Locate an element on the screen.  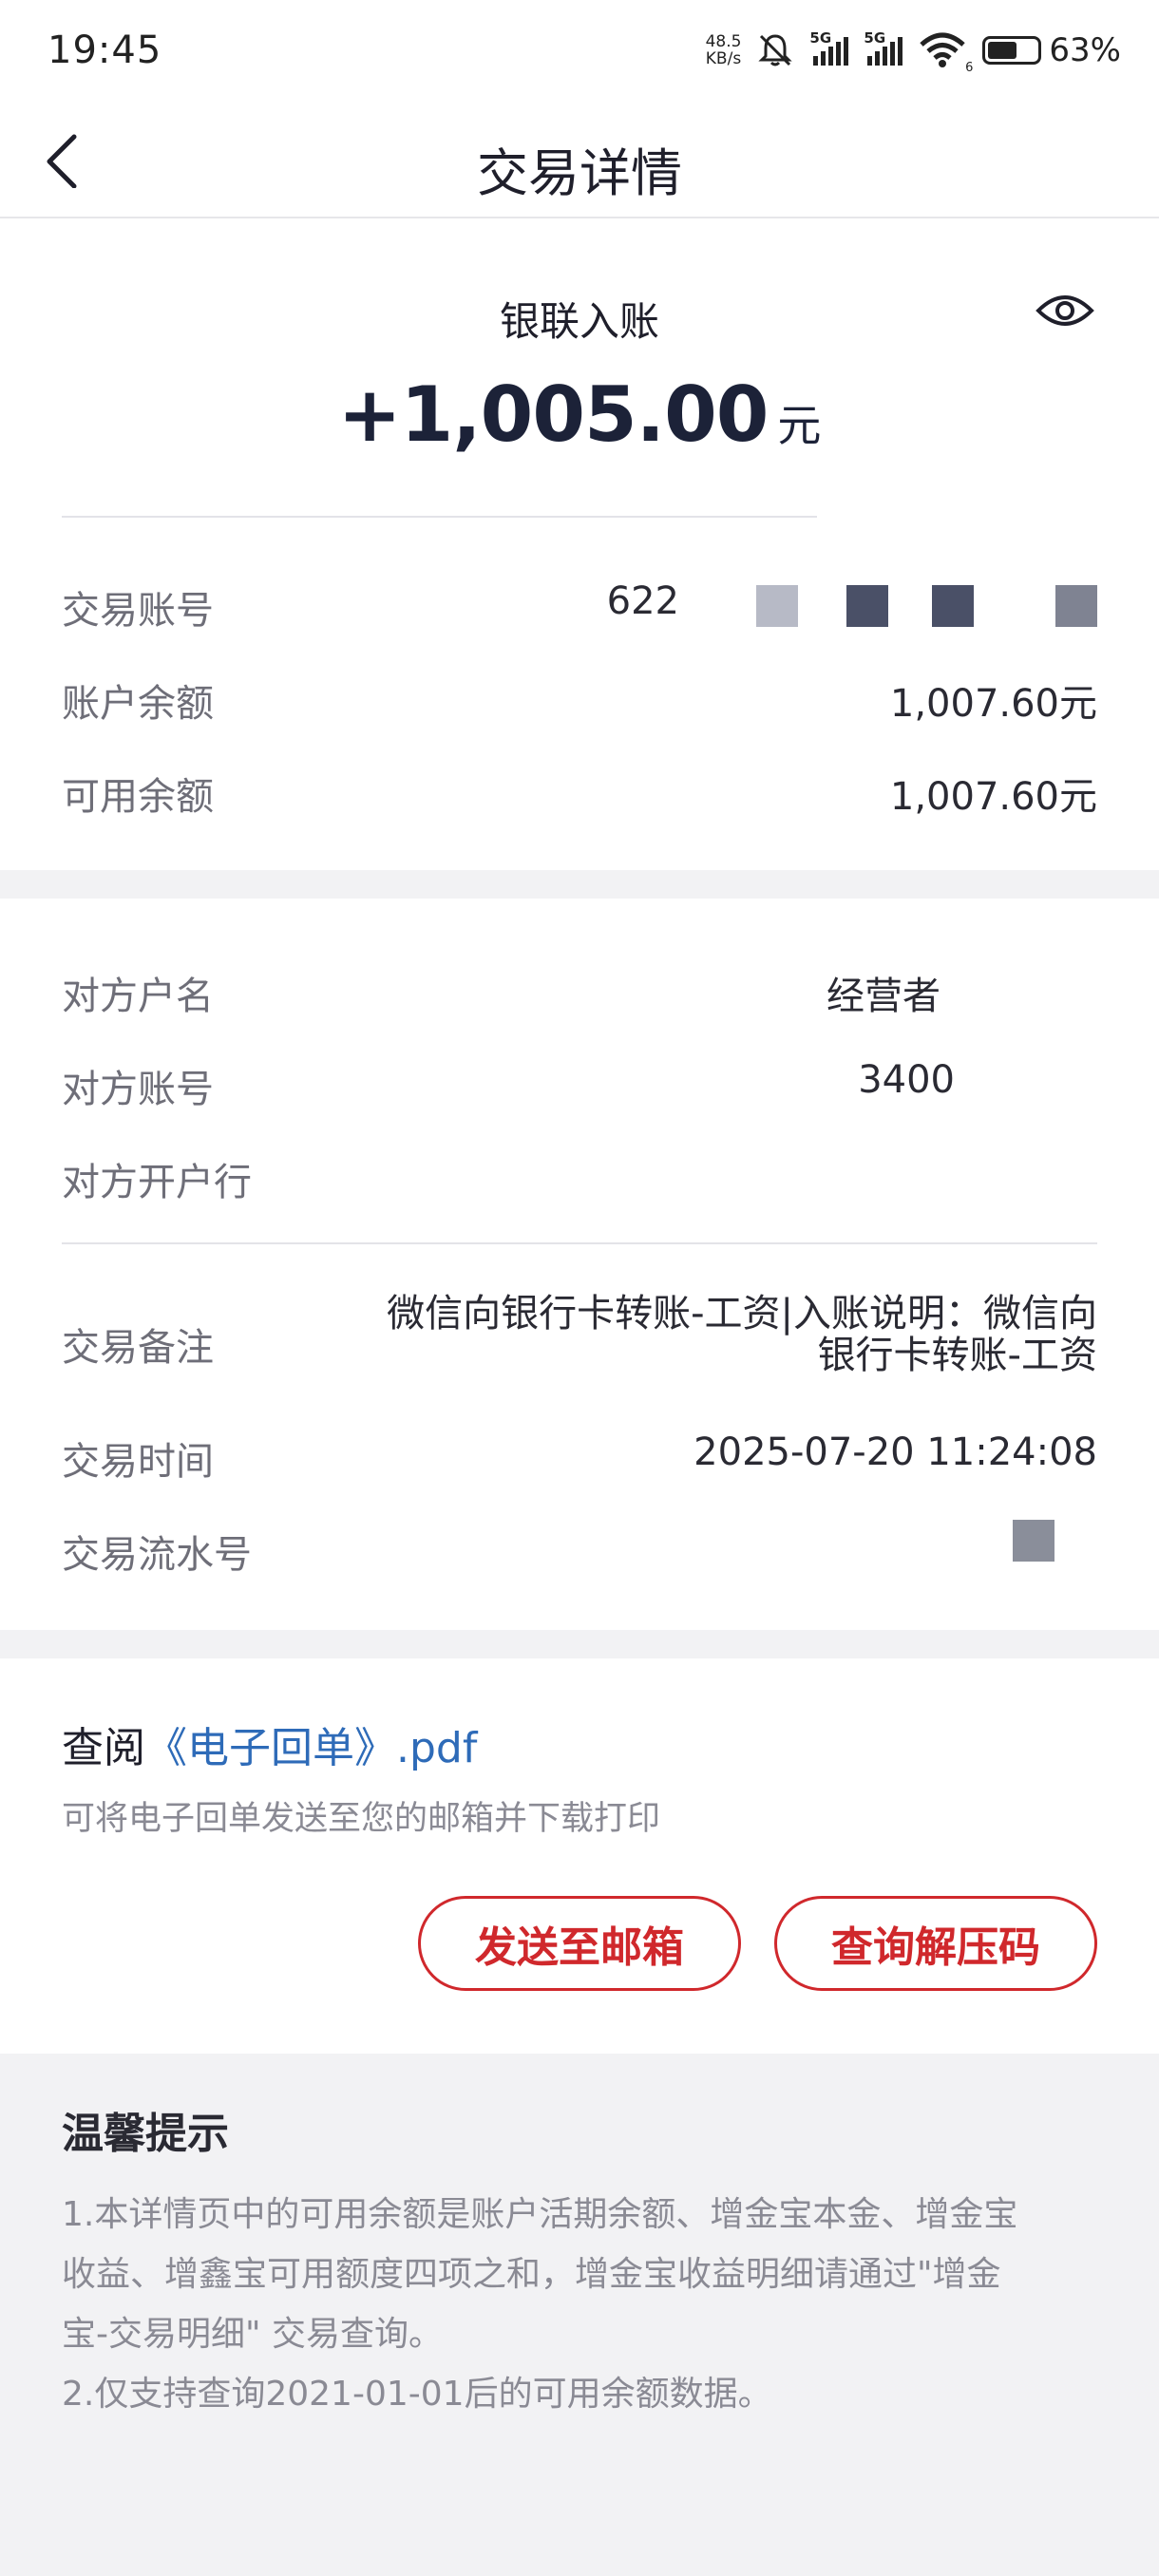
memo-value: 微信向银行卡转账-工资|入账说明：微信向 银行卡转账-工资 is located at coordinates (688, 1334).